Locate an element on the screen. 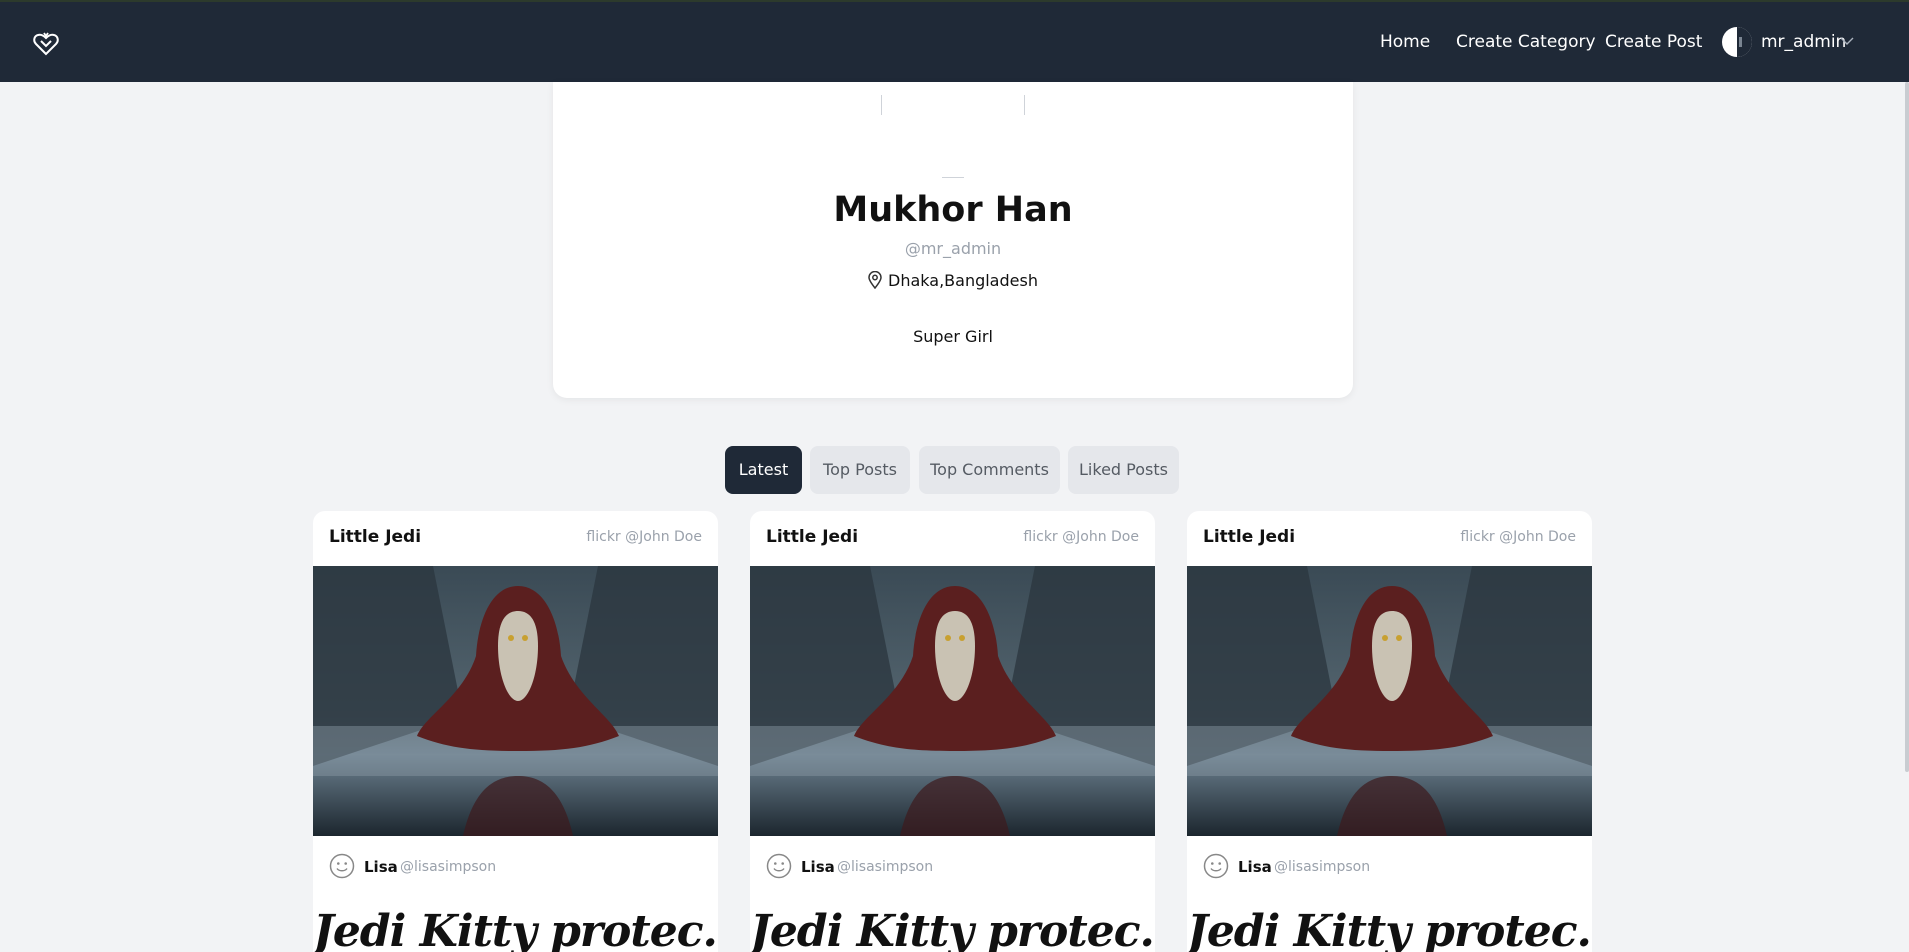 The height and width of the screenshot is (952, 1909). chevron-down-icon is located at coordinates (1847, 41).